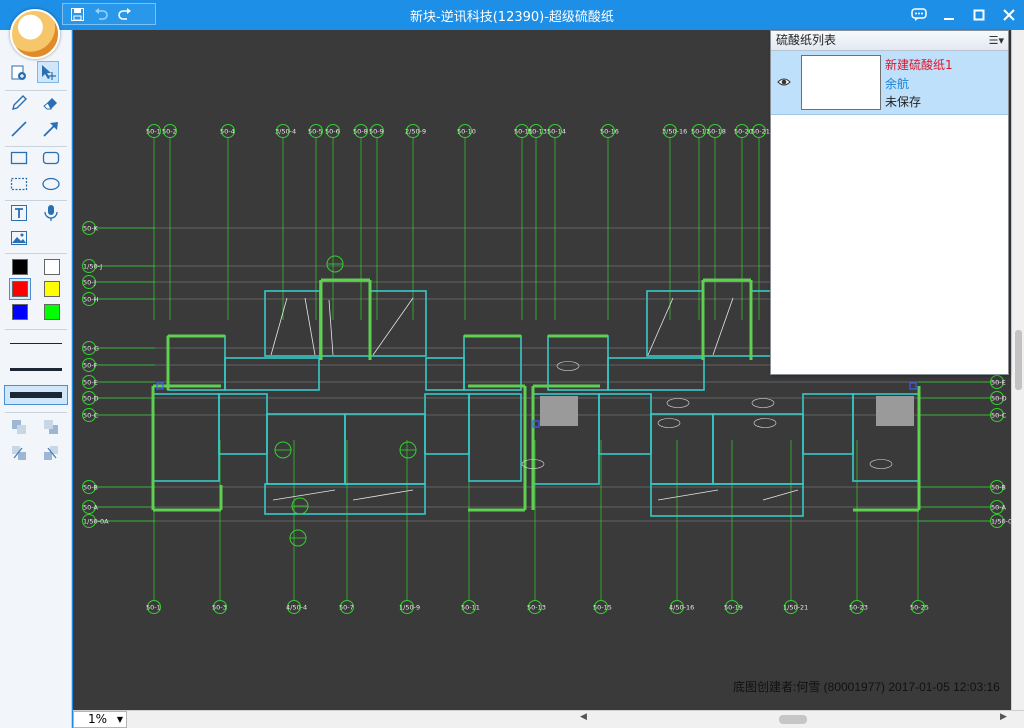  I want to click on bring-front-icon, so click(19, 427).